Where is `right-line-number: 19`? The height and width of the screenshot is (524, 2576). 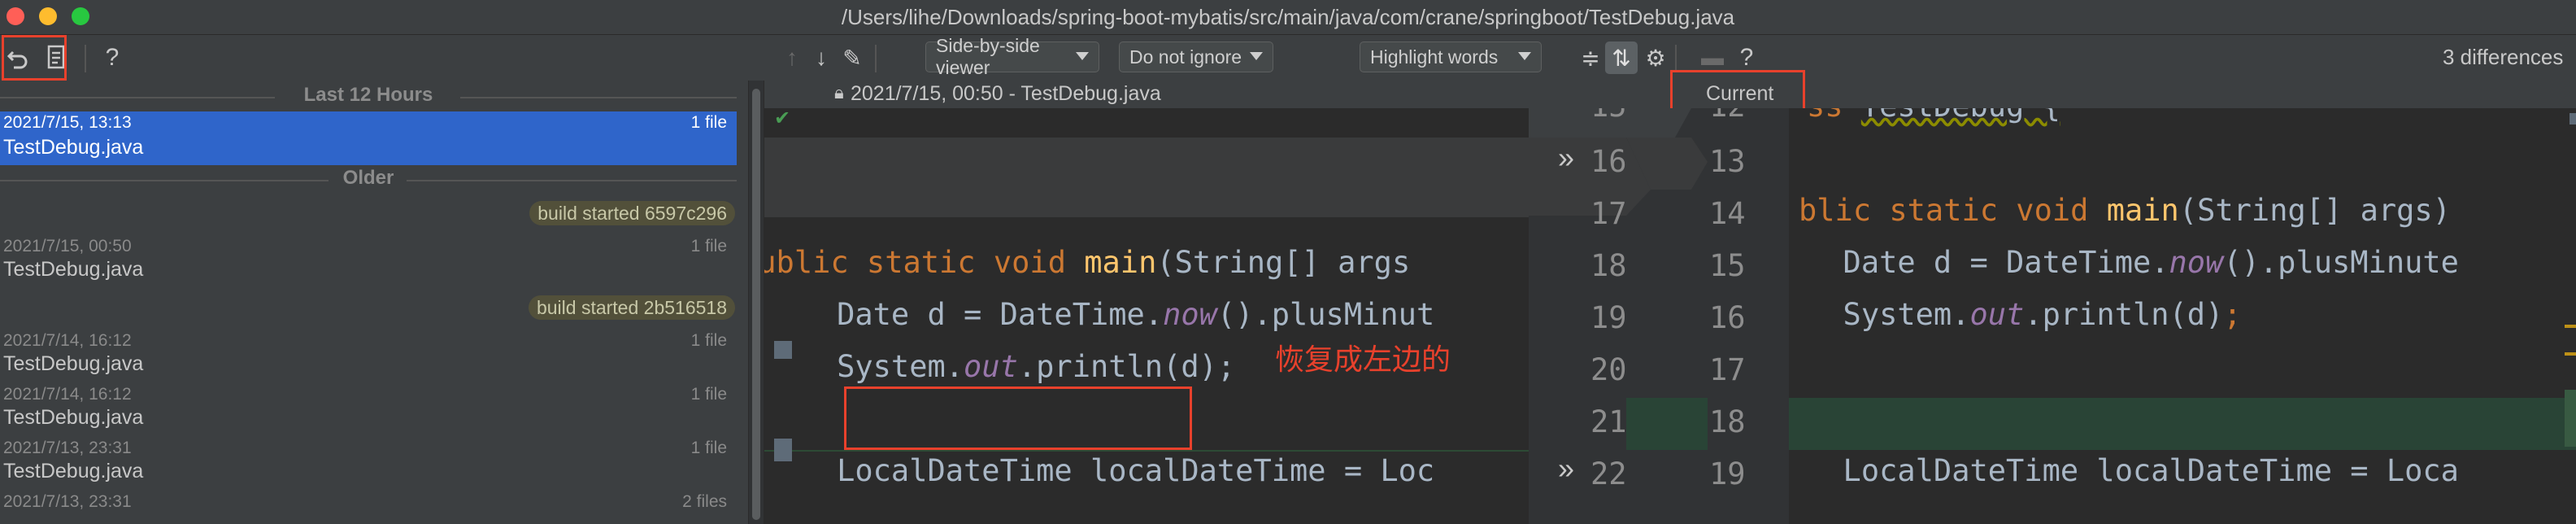
right-line-number: 19 is located at coordinates (1728, 473).